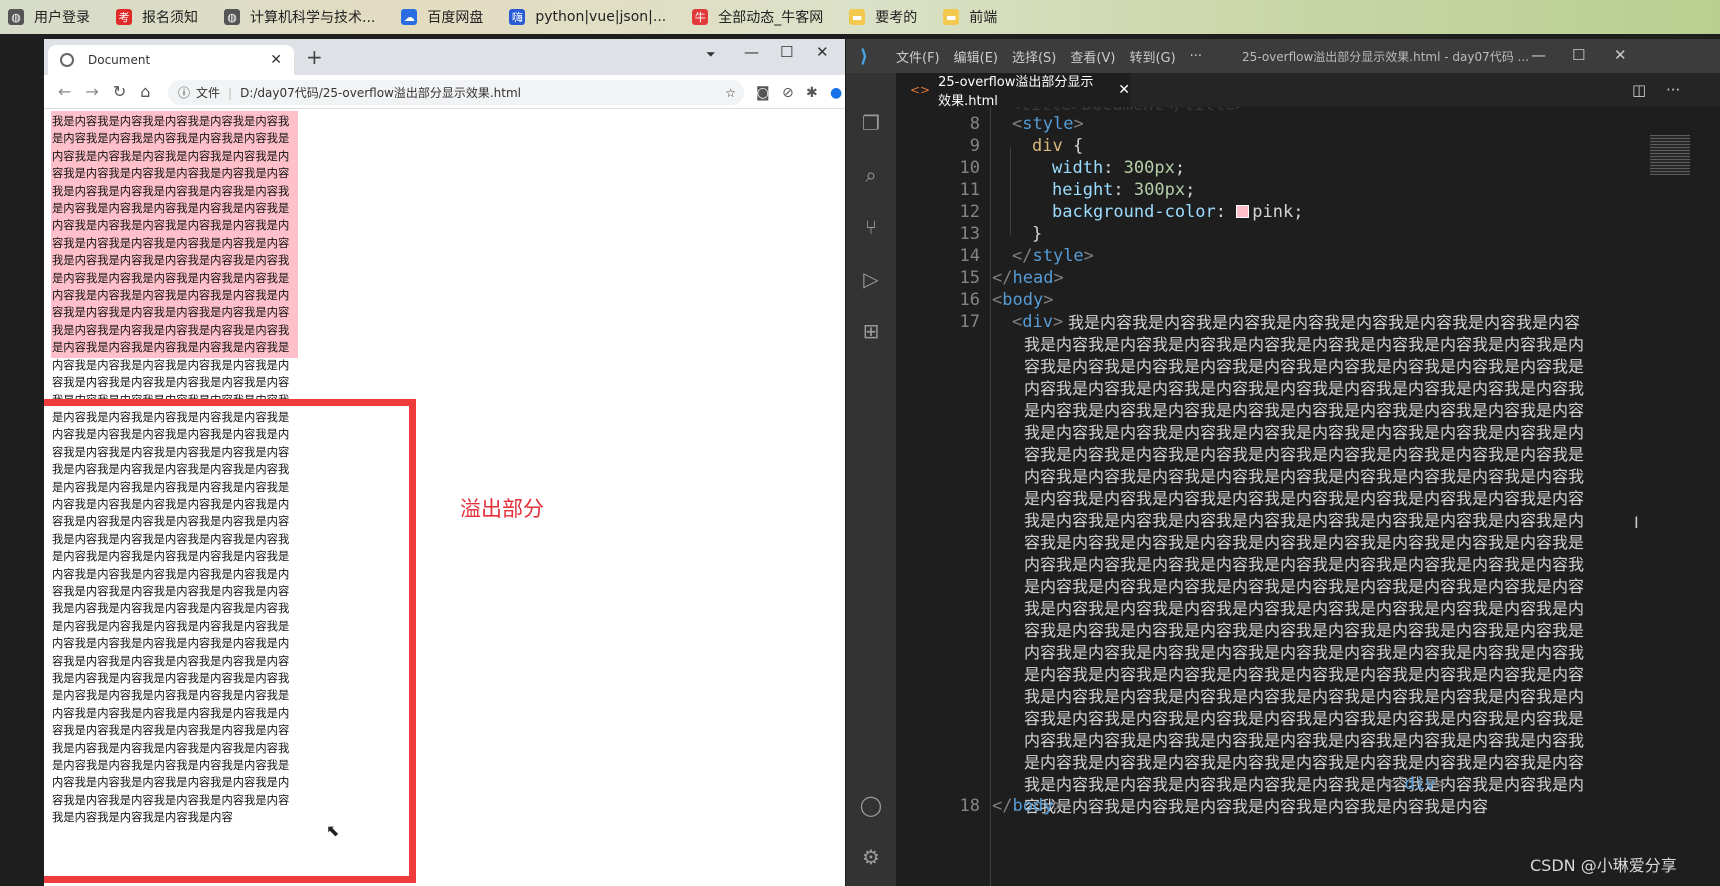  What do you see at coordinates (157, 17) in the screenshot?
I see `bookmark-item: 考报名须知` at bounding box center [157, 17].